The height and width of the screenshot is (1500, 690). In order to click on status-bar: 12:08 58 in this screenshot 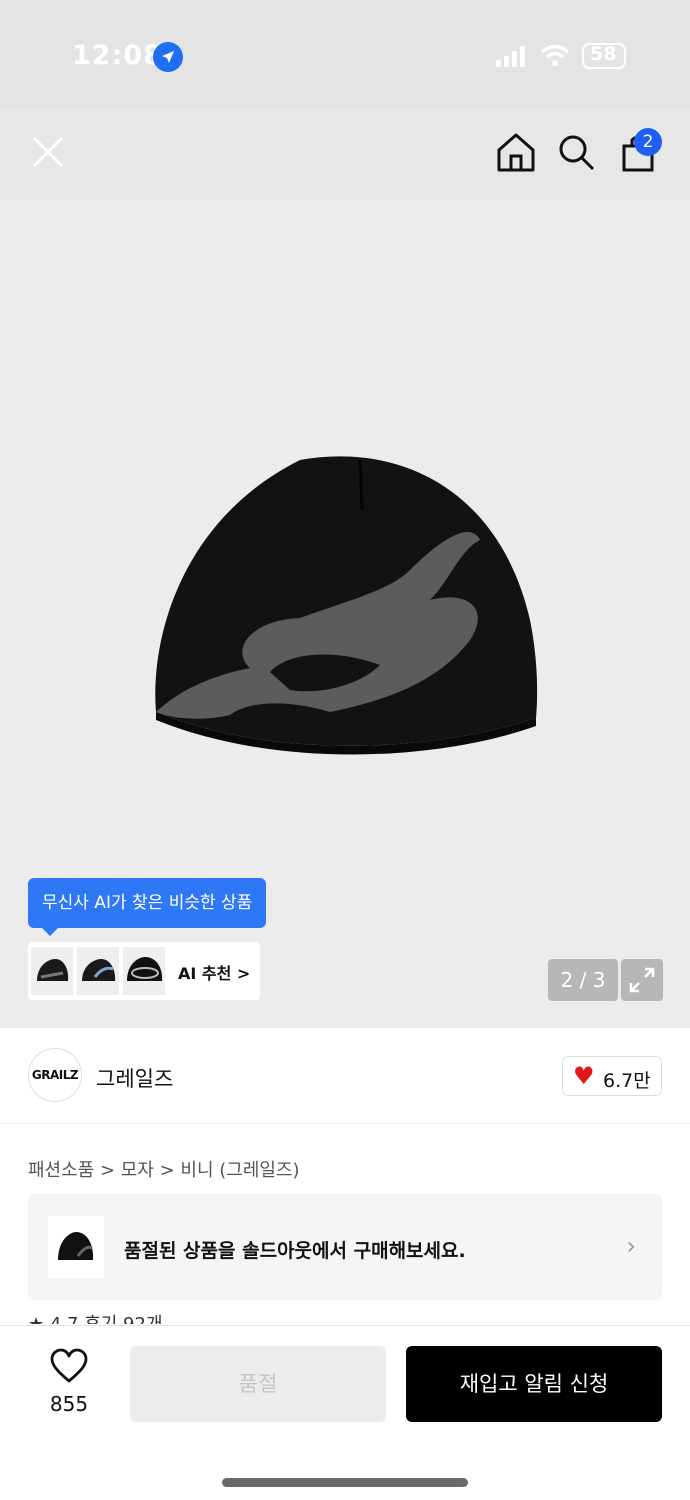, I will do `click(345, 55)`.